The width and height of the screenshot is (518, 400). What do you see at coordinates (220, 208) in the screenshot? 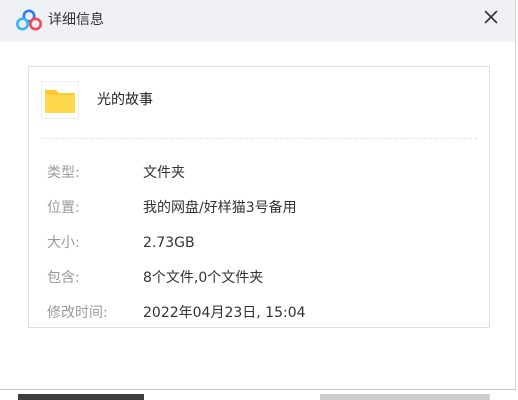
I see `detail-value: 我的网盘/好样猫3号备用` at bounding box center [220, 208].